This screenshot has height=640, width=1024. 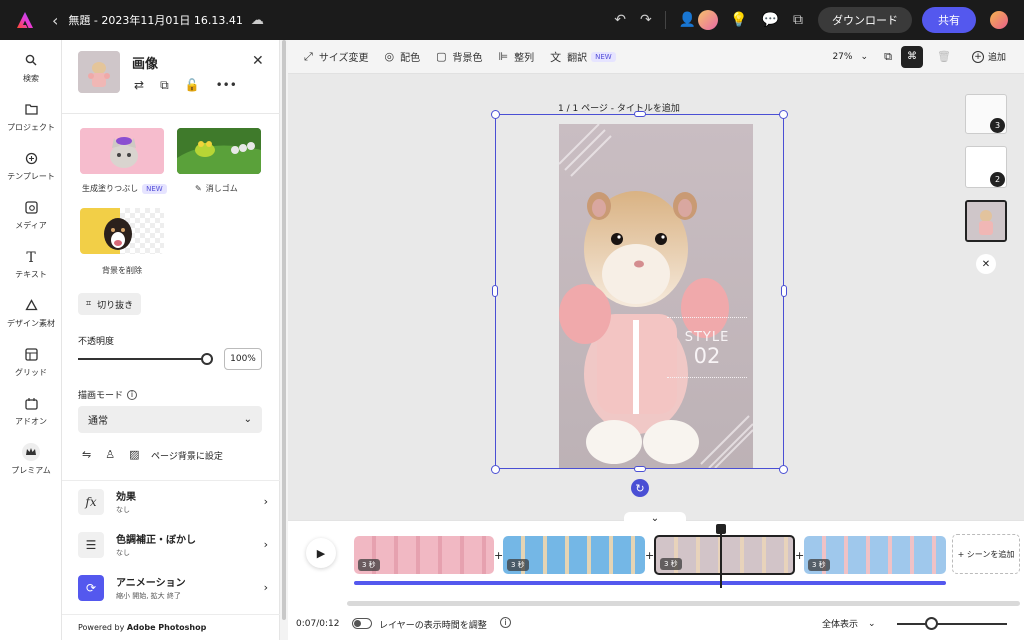 I want to click on nav-premium: プレミアム, so click(x=31, y=459).